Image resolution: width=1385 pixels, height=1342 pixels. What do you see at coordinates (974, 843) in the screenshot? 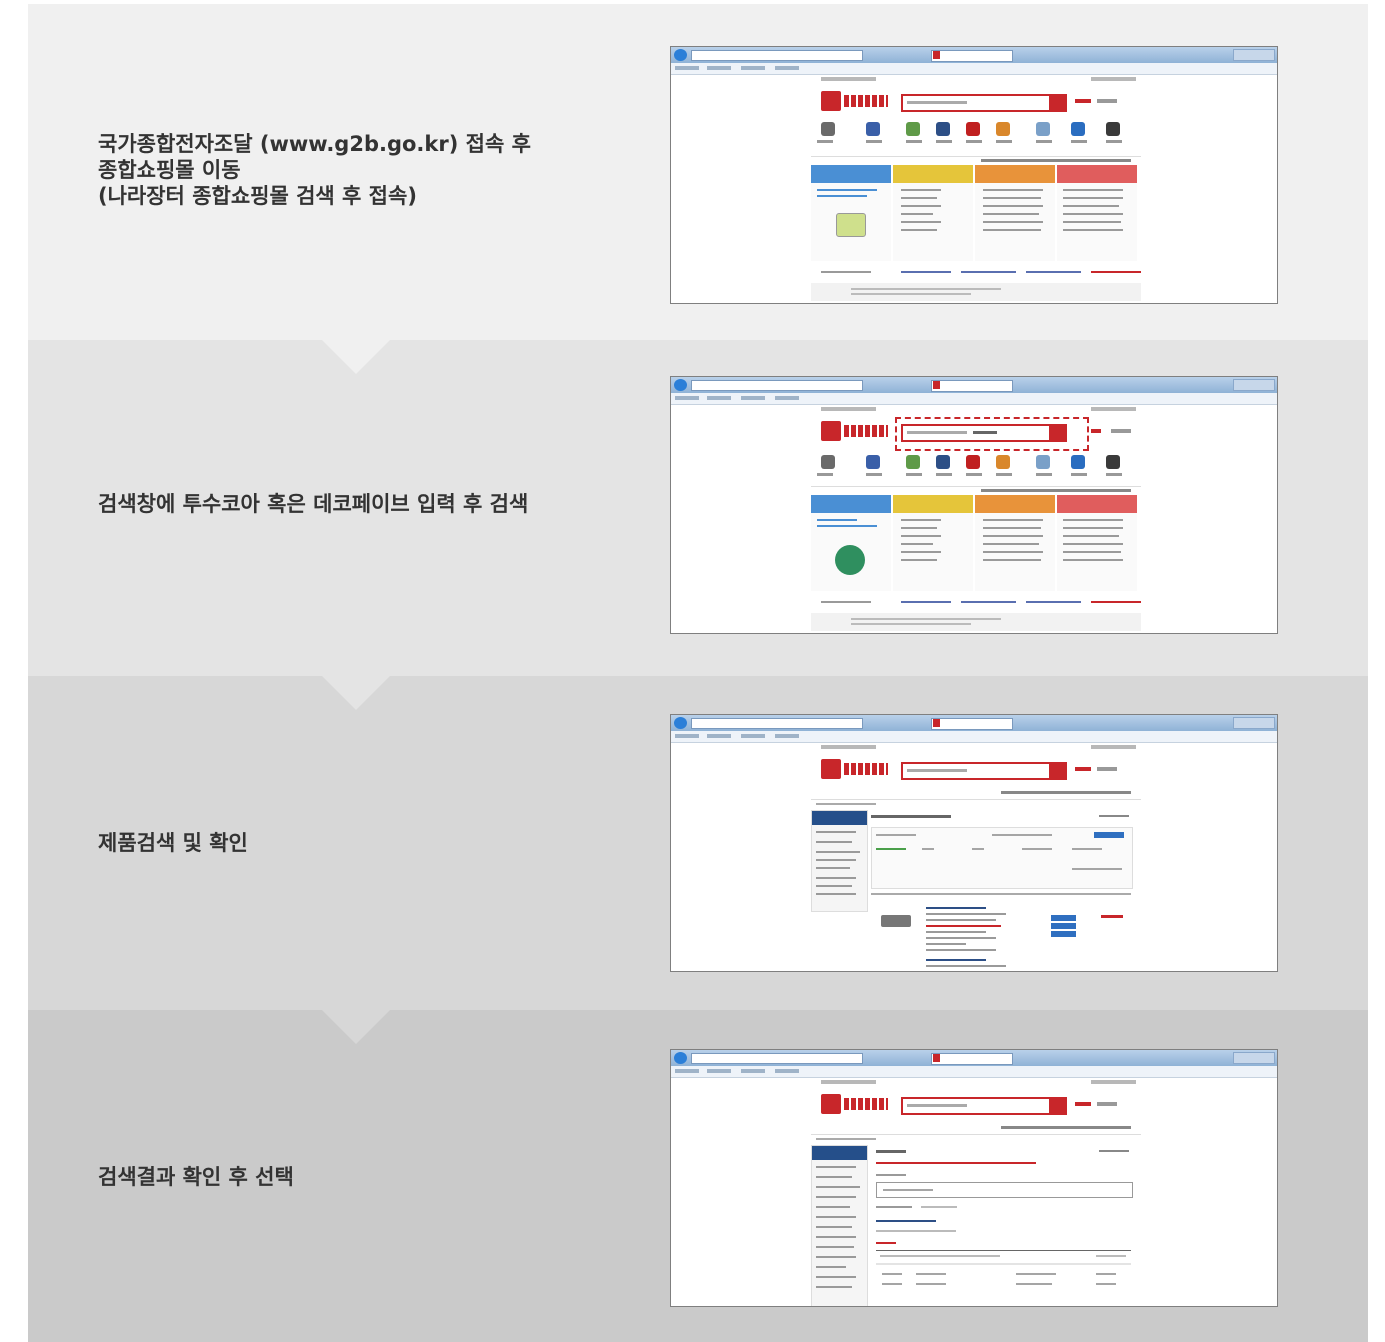
I see `step-3-screenshot` at bounding box center [974, 843].